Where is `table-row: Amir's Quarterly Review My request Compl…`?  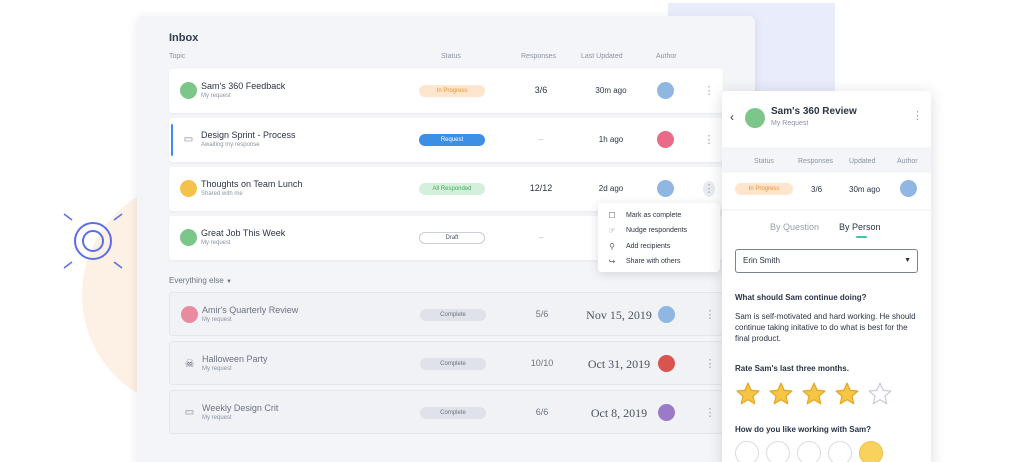
table-row: Amir's Quarterly Review My request Compl… is located at coordinates (446, 314).